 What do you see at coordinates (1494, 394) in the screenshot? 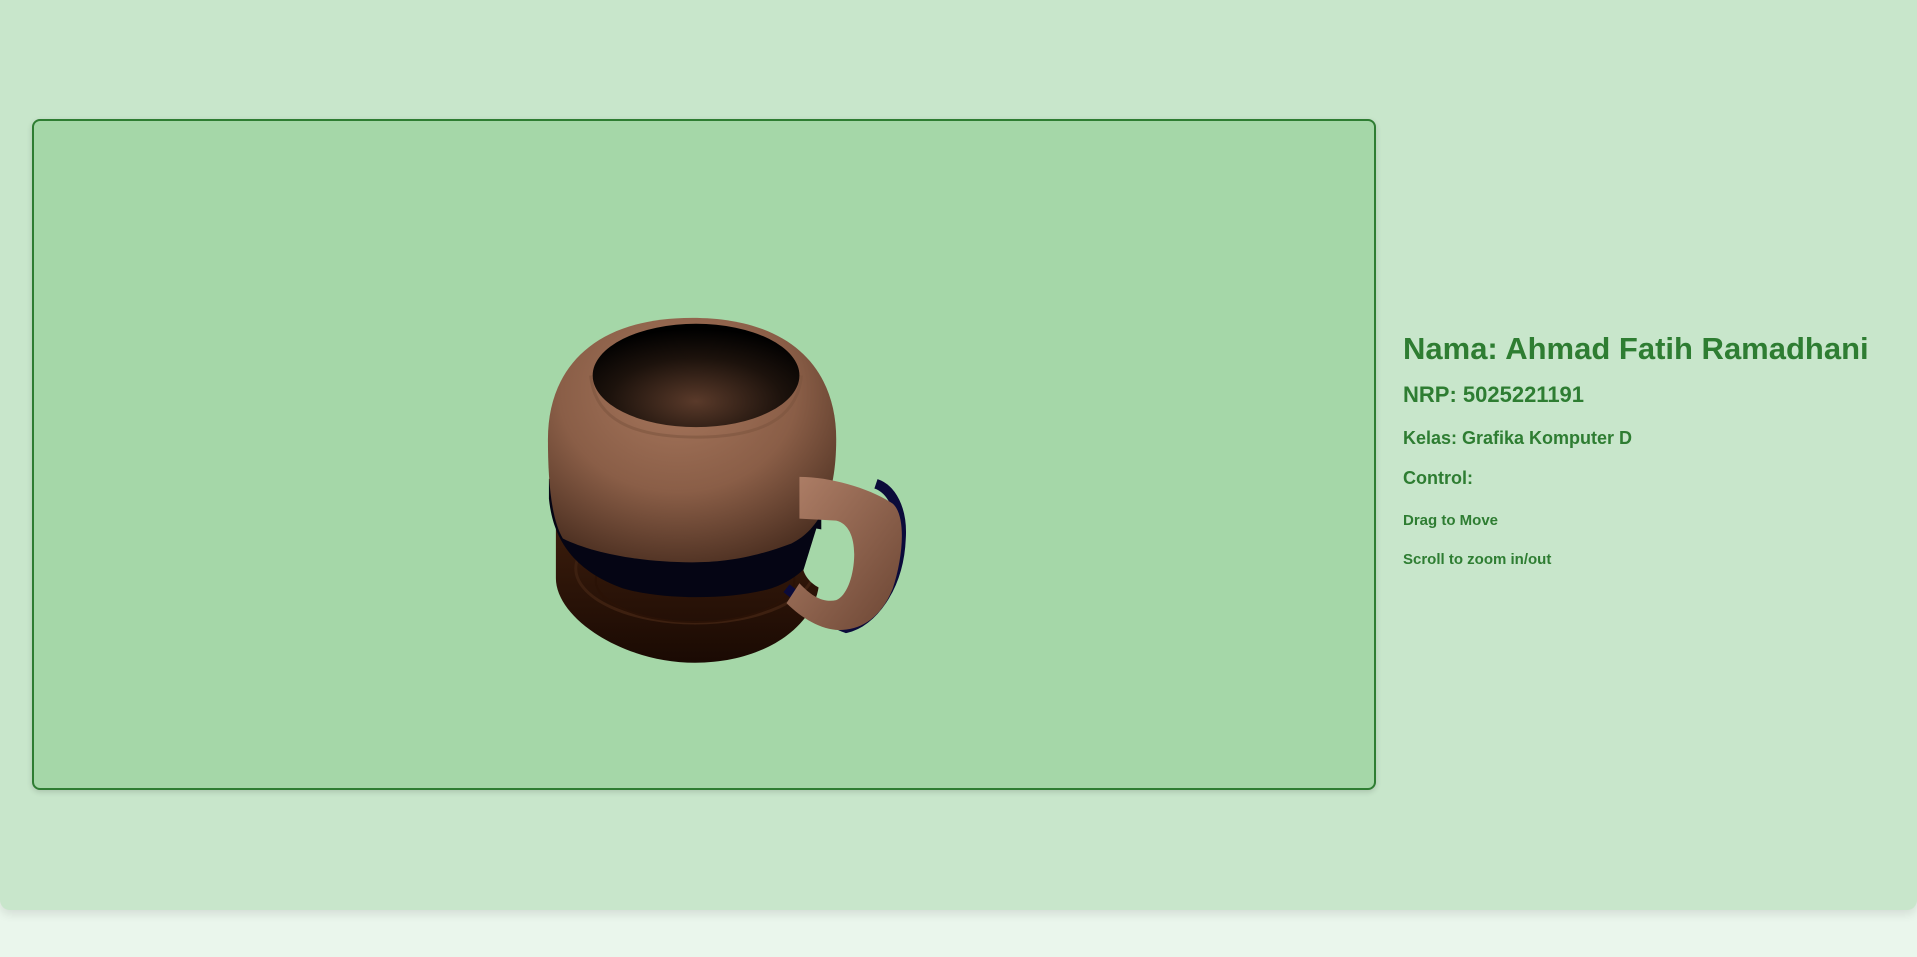
I see `student-nrp: NRP: 5025221191` at bounding box center [1494, 394].